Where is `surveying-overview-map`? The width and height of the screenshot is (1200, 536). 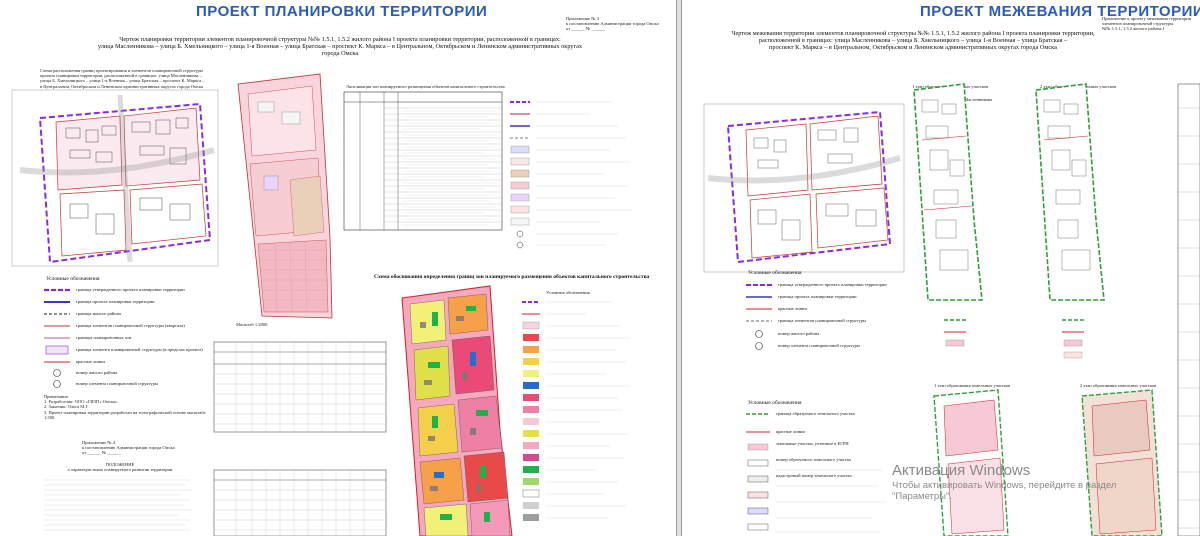 surveying-overview-map is located at coordinates (804, 188).